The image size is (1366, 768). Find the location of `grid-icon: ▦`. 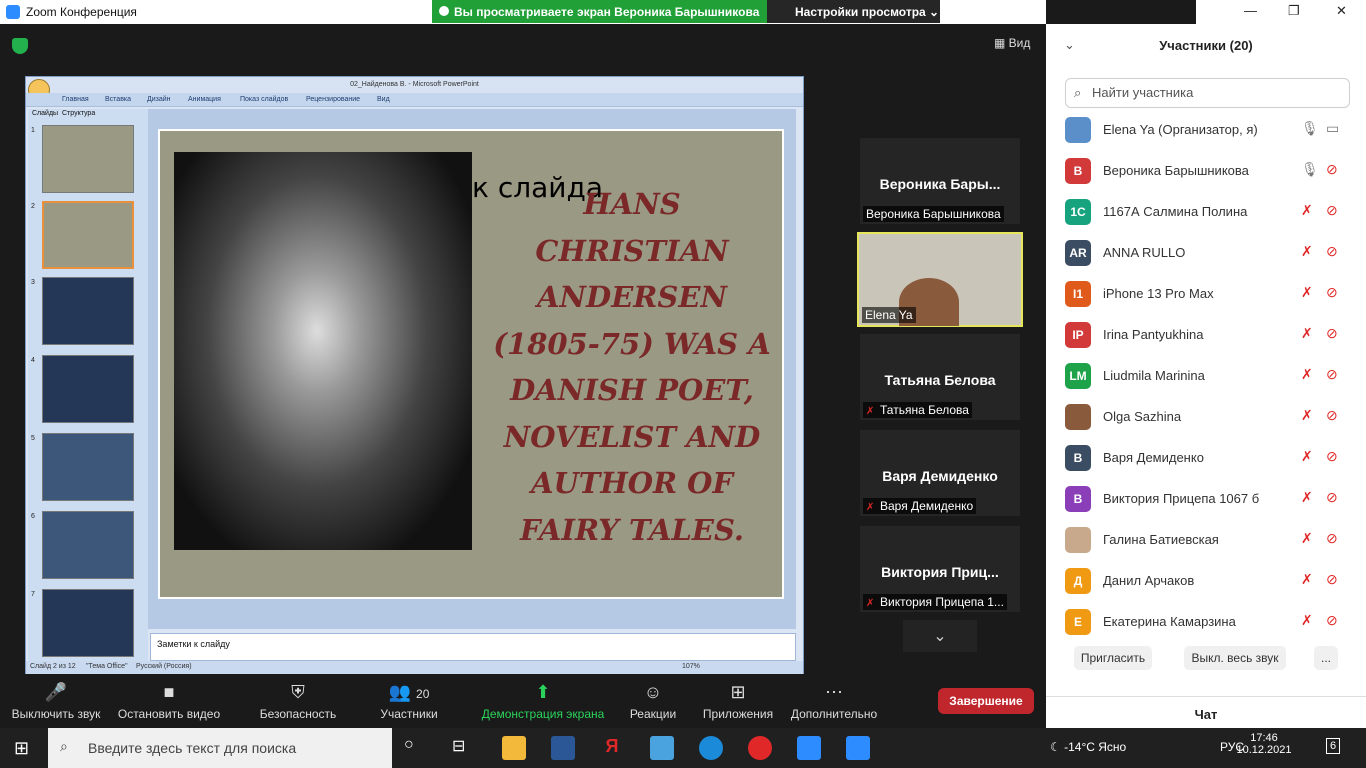

grid-icon: ▦ is located at coordinates (1001, 43).